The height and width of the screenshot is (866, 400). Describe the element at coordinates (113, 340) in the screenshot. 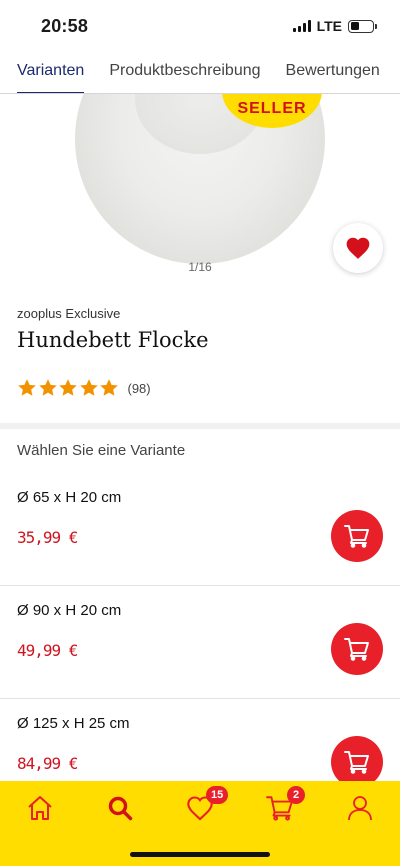

I see `product-title: Hundebett Flocke` at that location.